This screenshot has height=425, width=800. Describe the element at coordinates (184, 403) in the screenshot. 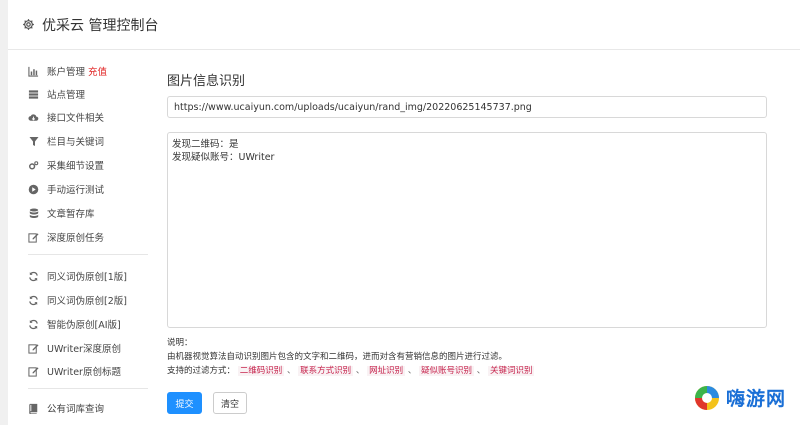

I see `submit-button: 提交` at that location.